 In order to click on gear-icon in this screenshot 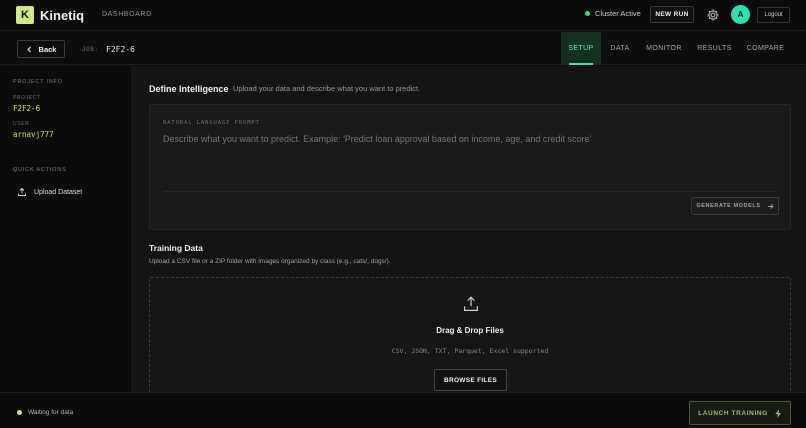, I will do `click(713, 15)`.